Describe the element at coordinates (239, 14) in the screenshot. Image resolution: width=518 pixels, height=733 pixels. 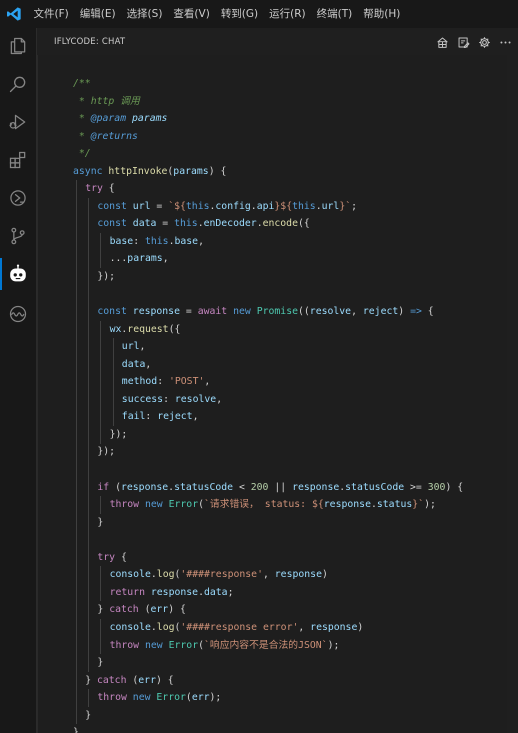
I see `menu-go: 转到(G)` at that location.